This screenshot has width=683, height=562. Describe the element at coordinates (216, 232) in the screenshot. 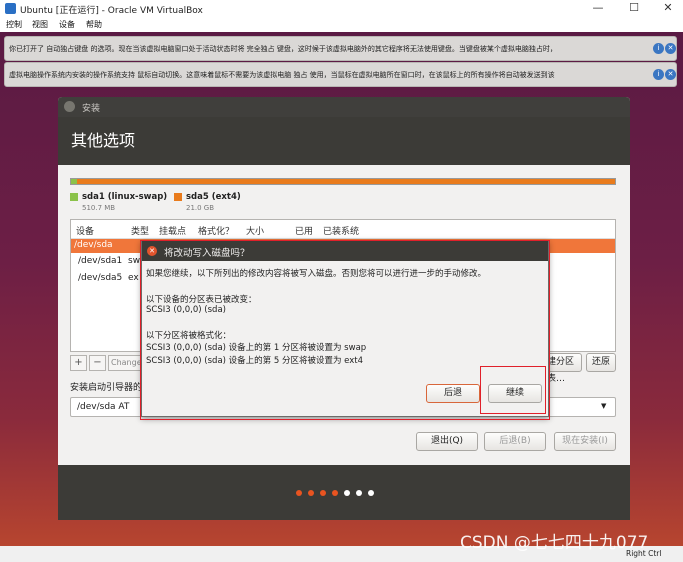

I see `column-header: 格式化？` at that location.